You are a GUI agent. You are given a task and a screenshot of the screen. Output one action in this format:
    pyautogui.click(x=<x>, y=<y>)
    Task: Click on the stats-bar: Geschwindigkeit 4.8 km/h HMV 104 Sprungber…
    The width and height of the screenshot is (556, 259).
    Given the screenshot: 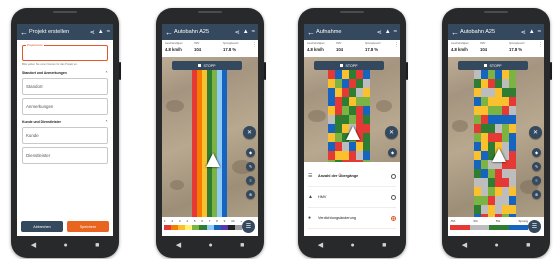 What is the action you would take?
    pyautogui.click(x=210, y=48)
    